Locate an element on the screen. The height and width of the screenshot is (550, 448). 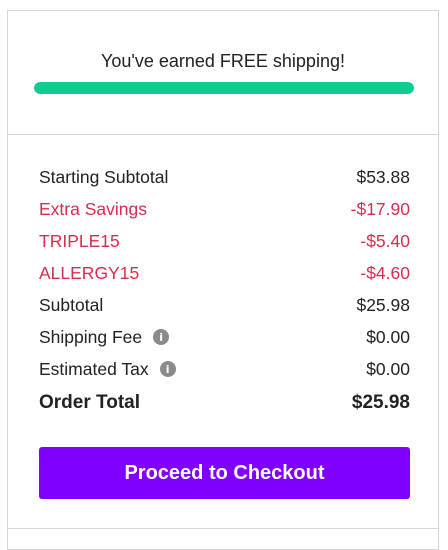
shipping-fee-info-icon: i is located at coordinates (161, 337).